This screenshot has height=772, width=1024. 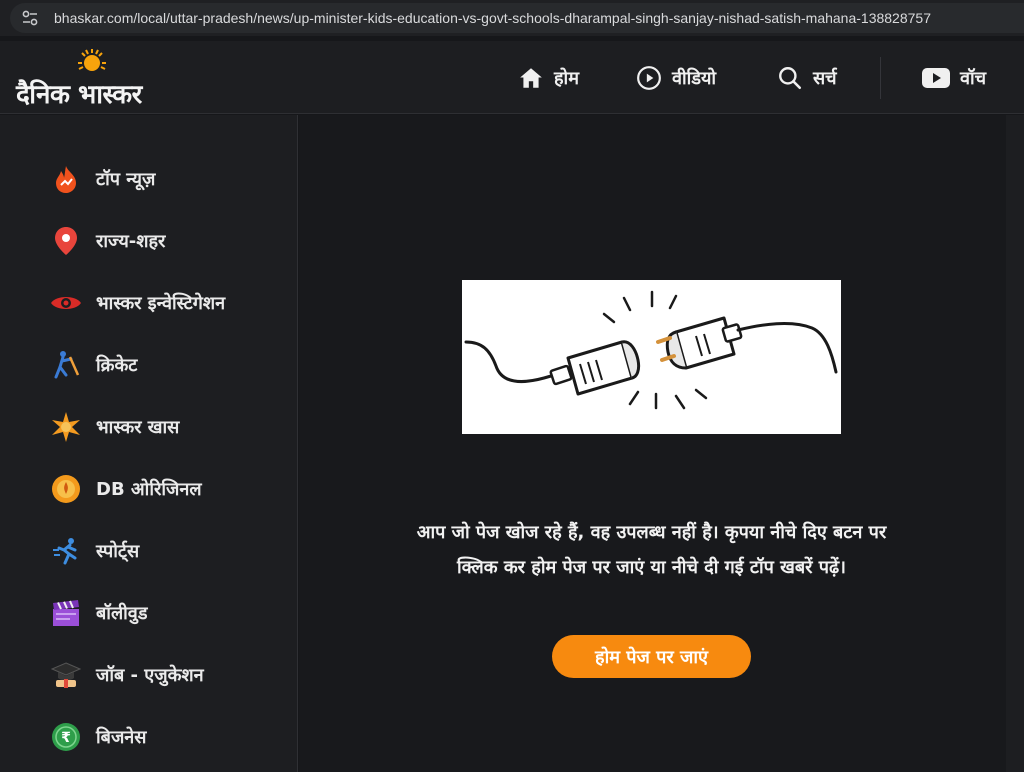 What do you see at coordinates (651, 656) in the screenshot?
I see `go-home-button: होम पेज पर जाएं` at bounding box center [651, 656].